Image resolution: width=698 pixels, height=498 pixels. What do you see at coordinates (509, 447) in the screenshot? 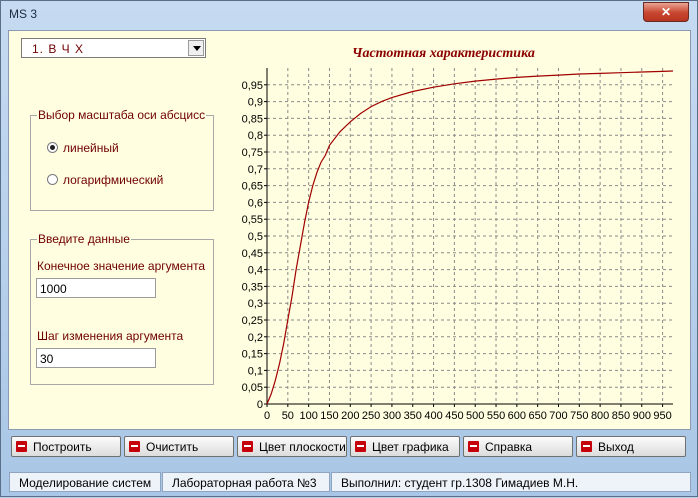
I see `help-button-label: Справка` at bounding box center [509, 447].